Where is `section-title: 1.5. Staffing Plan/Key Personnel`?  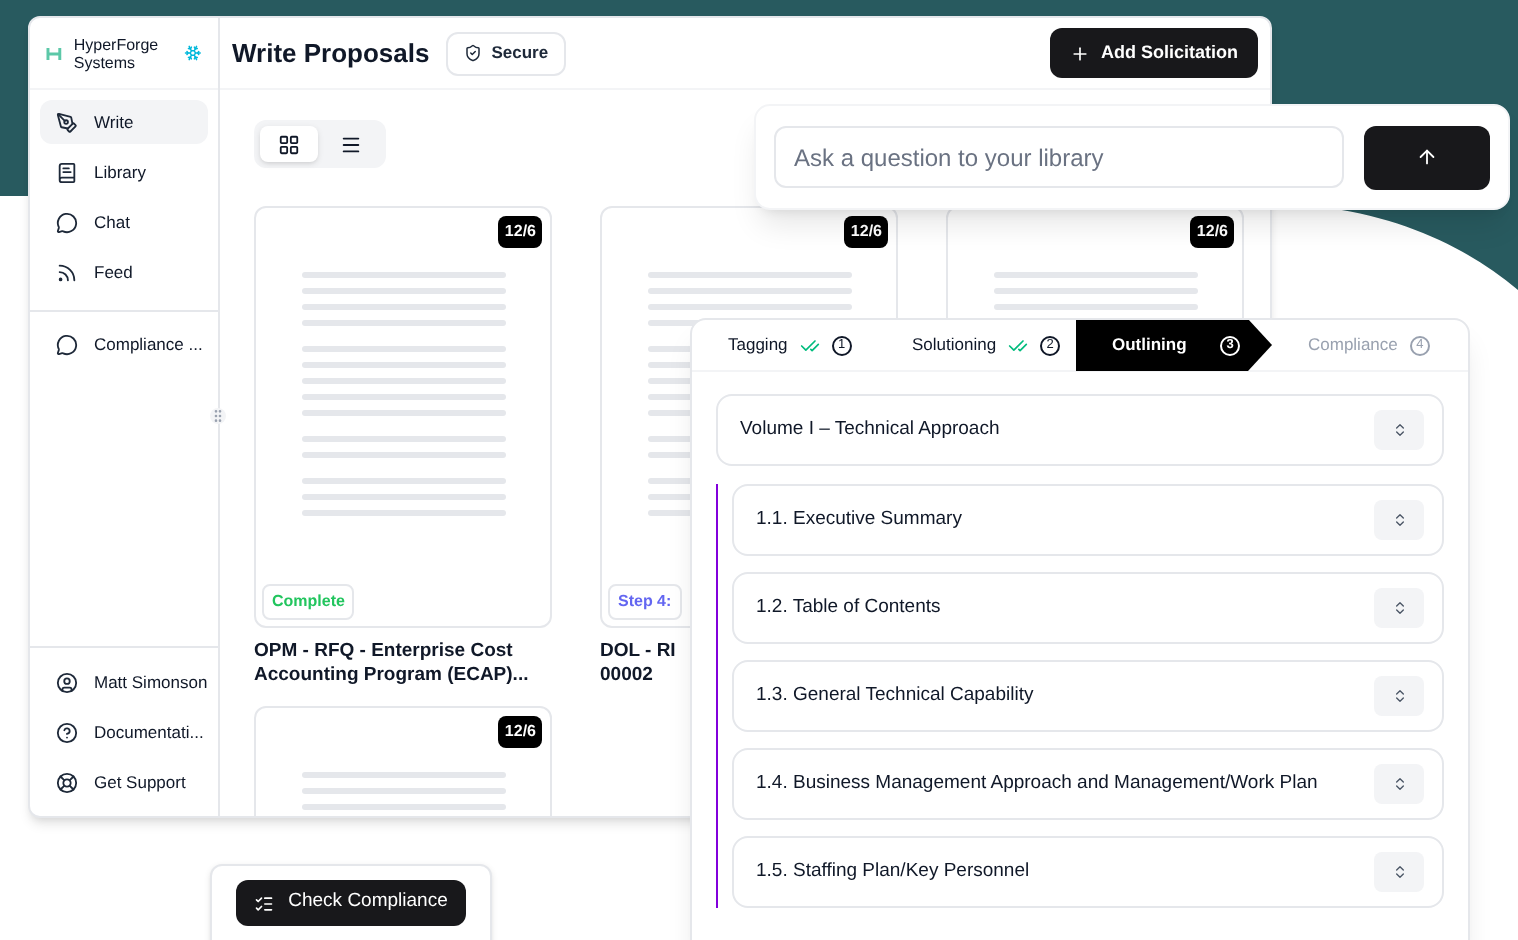 section-title: 1.5. Staffing Plan/Key Personnel is located at coordinates (893, 871).